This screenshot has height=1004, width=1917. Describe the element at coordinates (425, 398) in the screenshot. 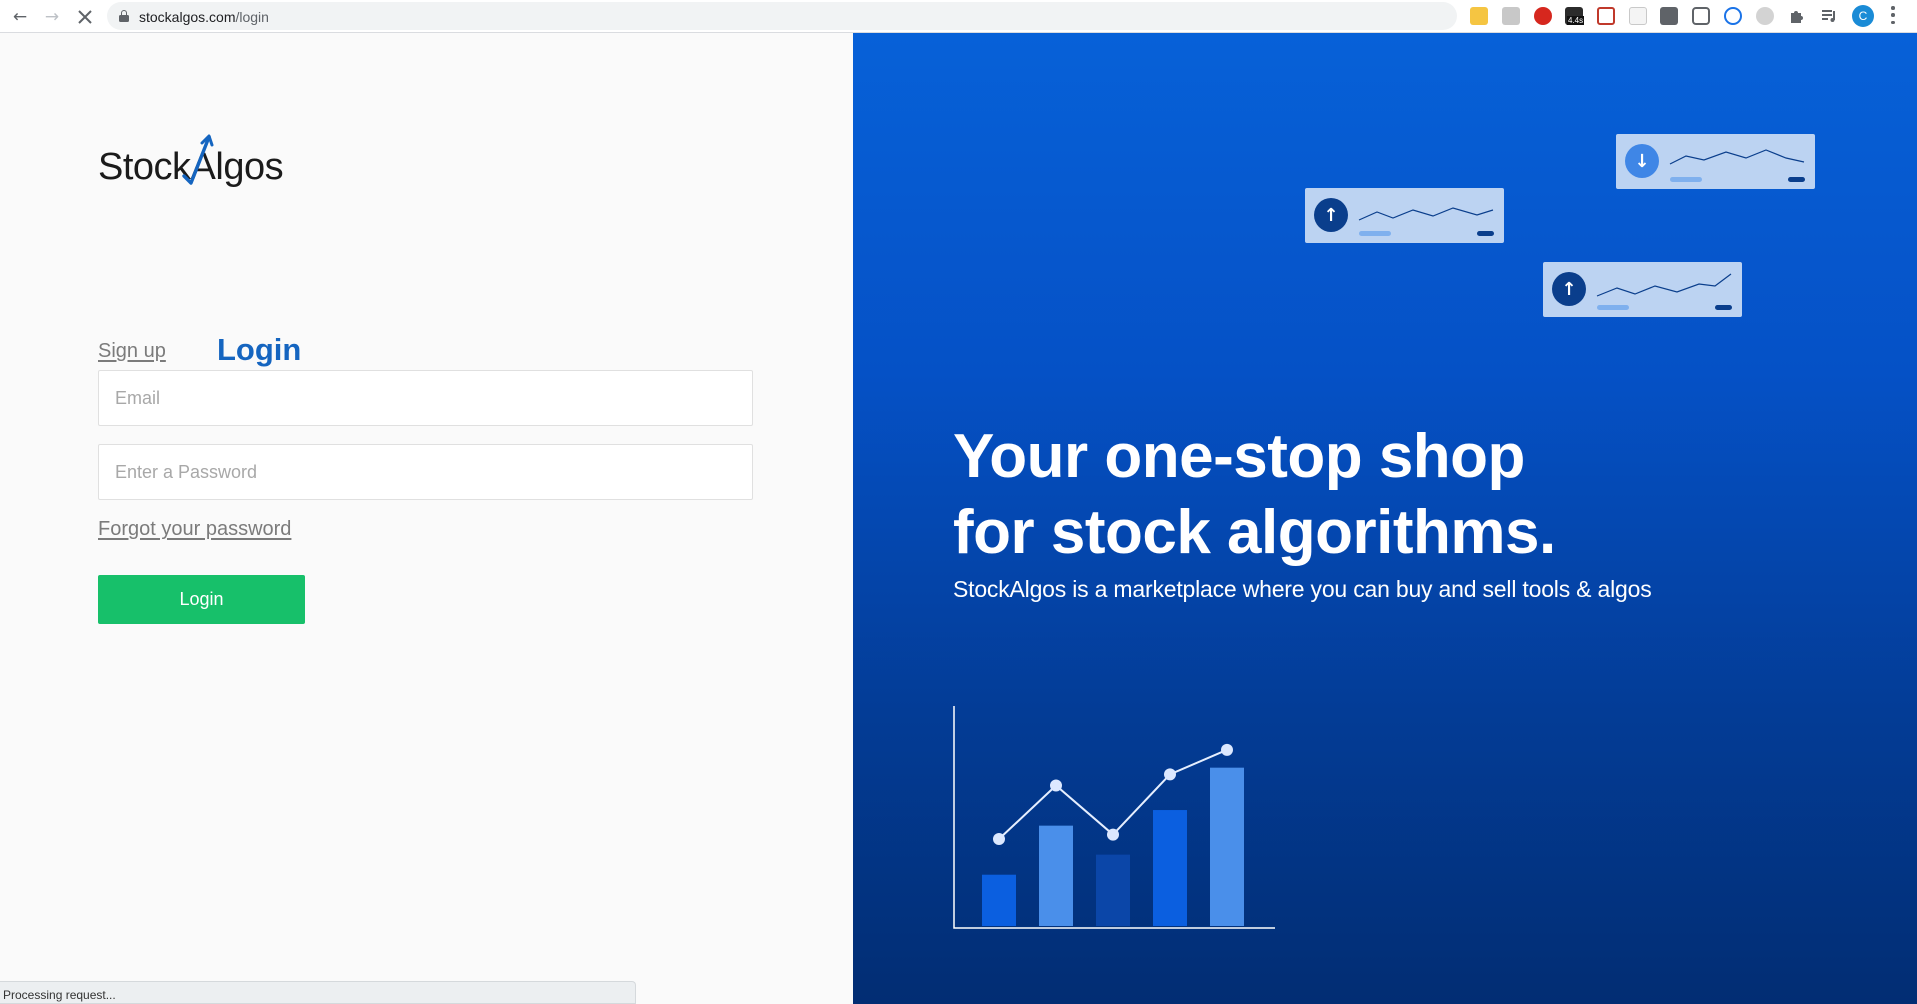

I see `email-field` at that location.